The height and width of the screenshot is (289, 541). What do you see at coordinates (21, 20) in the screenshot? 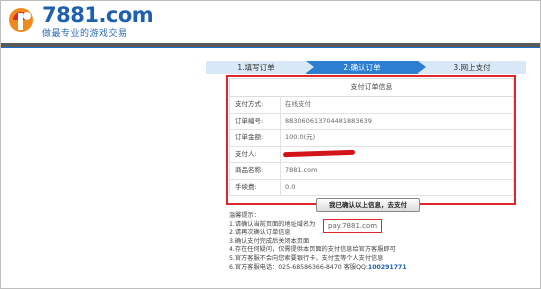
I see `logo-icon` at bounding box center [21, 20].